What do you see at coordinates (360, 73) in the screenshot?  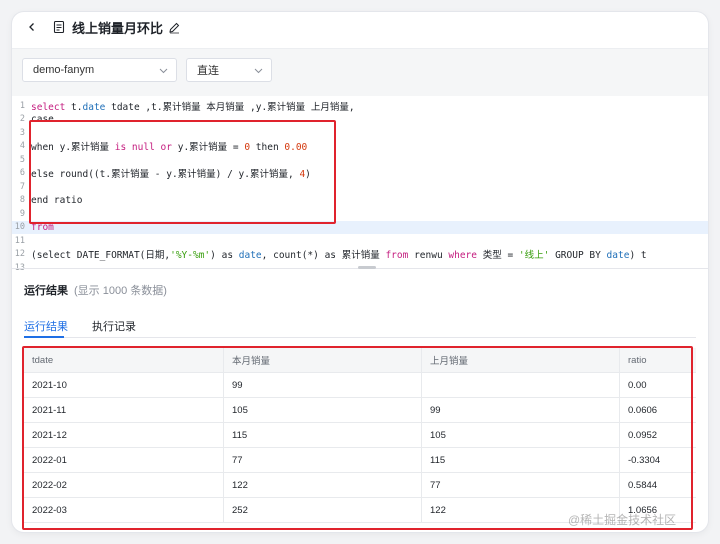 I see `query-toolbar: demo-fanym 直连` at bounding box center [360, 73].